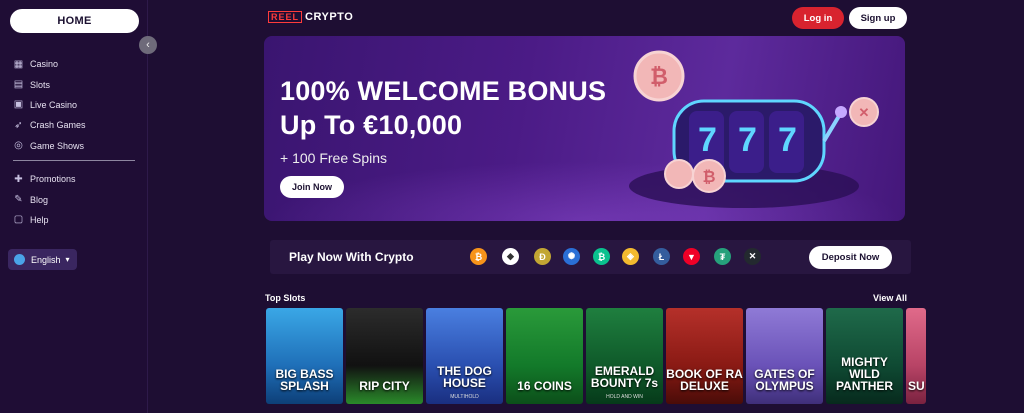  Describe the element at coordinates (371, 125) in the screenshot. I see `banner-title-line2: Up To €10,000` at that location.